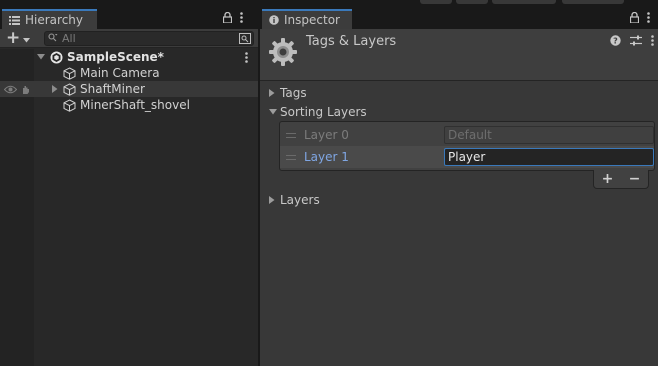 Image resolution: width=658 pixels, height=366 pixels. Describe the element at coordinates (274, 20) in the screenshot. I see `info-icon` at that location.